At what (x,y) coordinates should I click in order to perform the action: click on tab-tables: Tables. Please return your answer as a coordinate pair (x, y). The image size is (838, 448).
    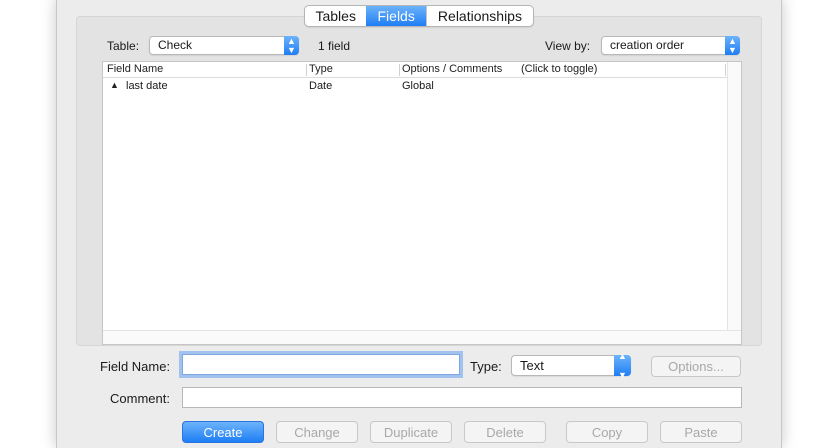
    Looking at the image, I should click on (335, 16).